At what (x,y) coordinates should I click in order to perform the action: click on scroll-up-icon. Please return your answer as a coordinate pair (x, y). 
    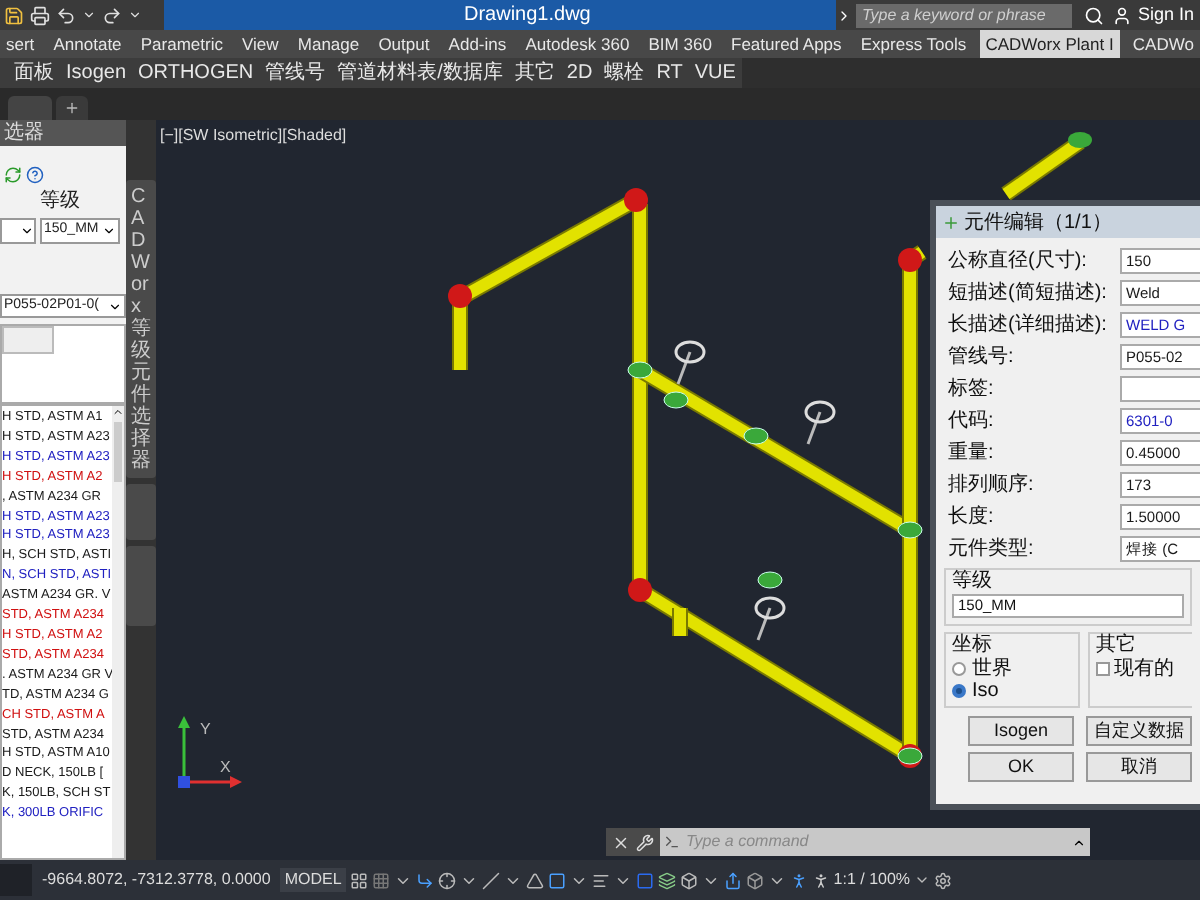
    Looking at the image, I should click on (118, 412).